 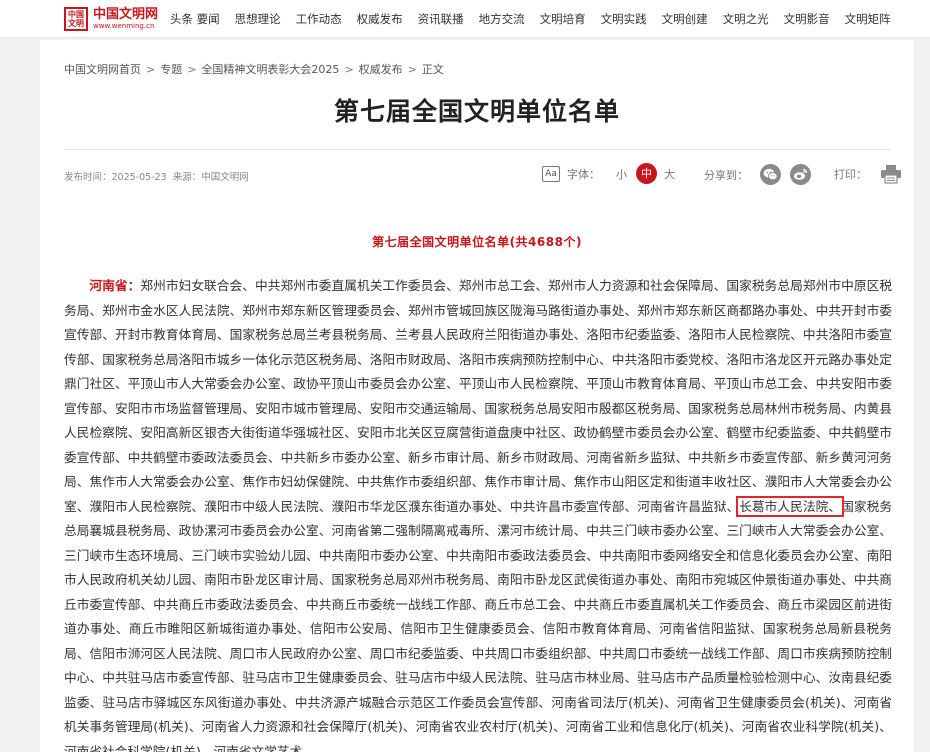 I want to click on province-label: 河南省：, so click(x=115, y=285).